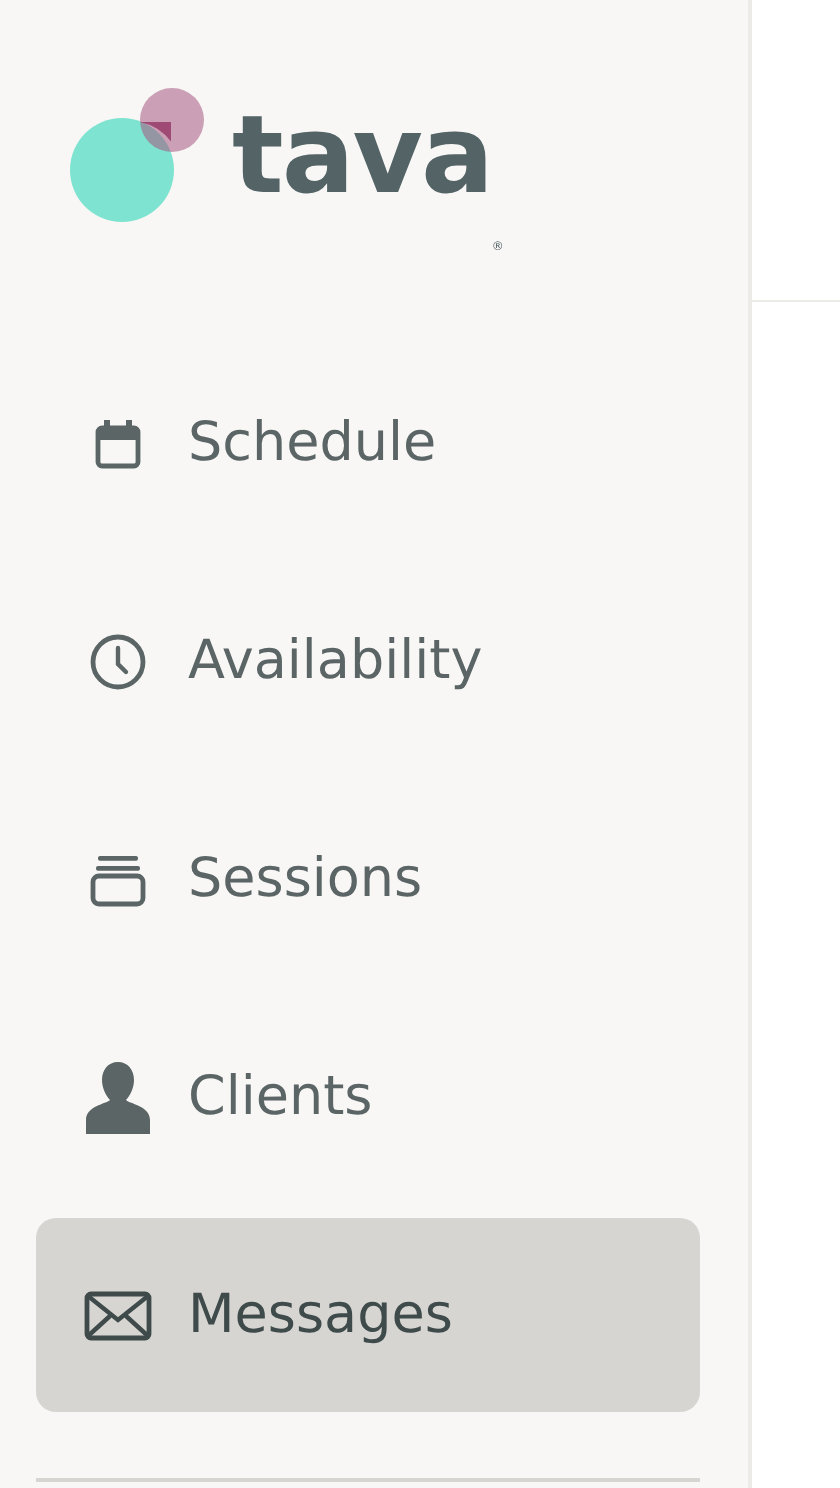 The height and width of the screenshot is (1488, 840). Describe the element at coordinates (368, 1097) in the screenshot. I see `nav-item: Clients` at that location.